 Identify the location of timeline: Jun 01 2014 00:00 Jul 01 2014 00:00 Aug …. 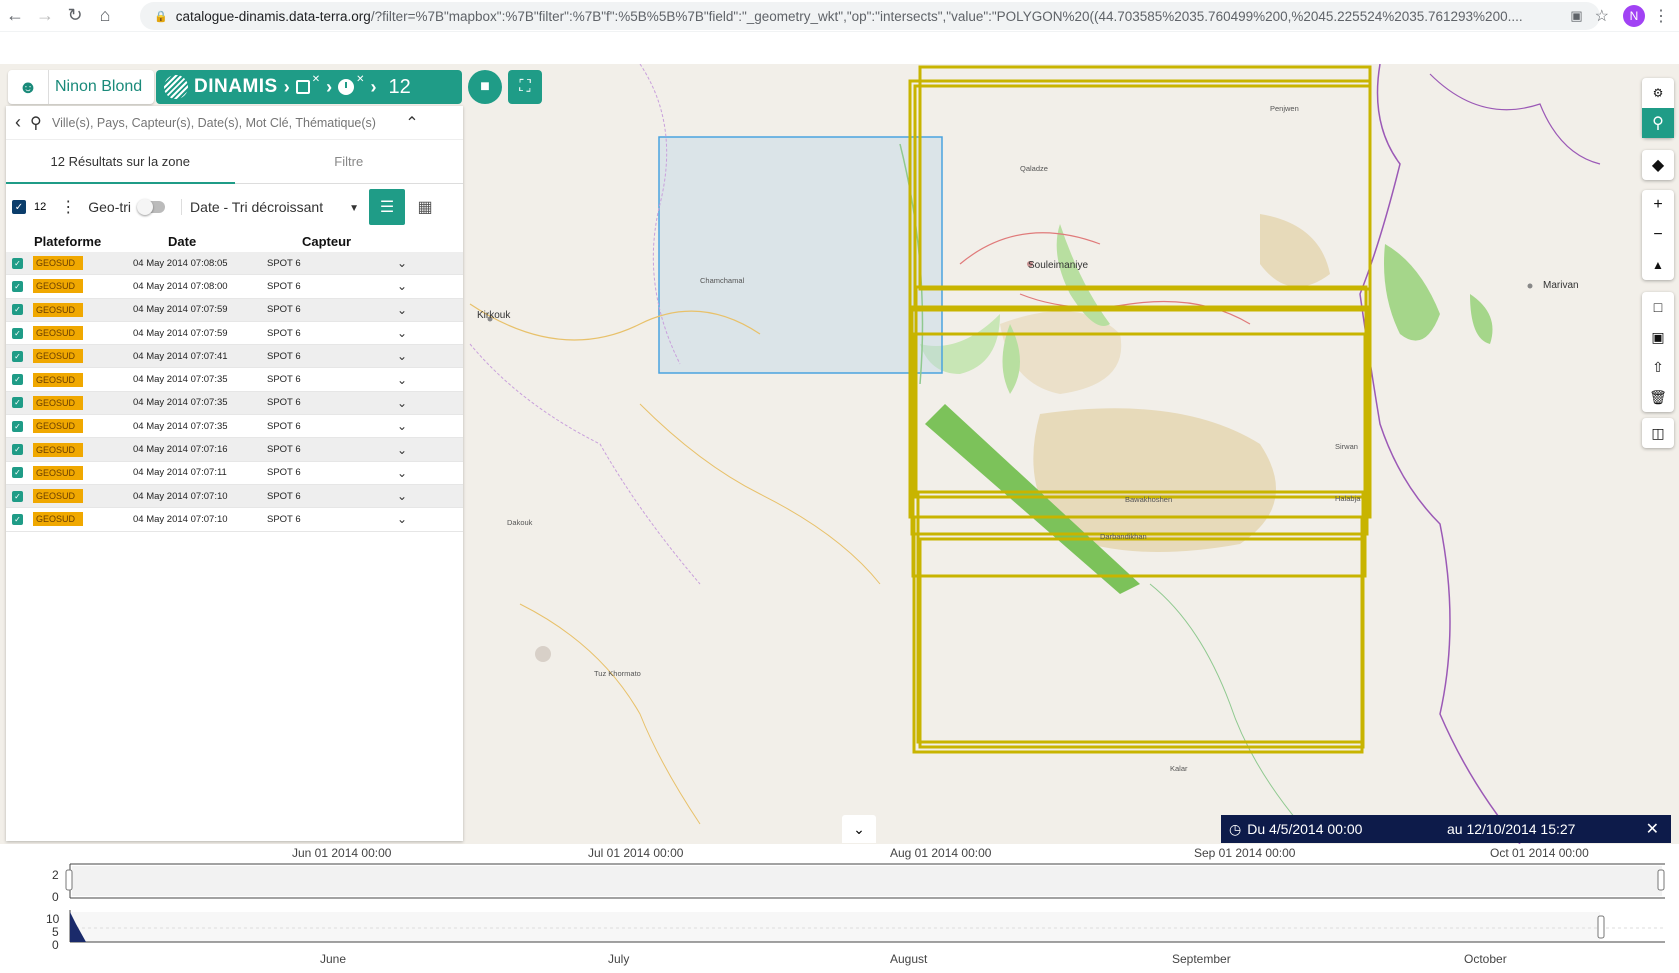
(839, 908).